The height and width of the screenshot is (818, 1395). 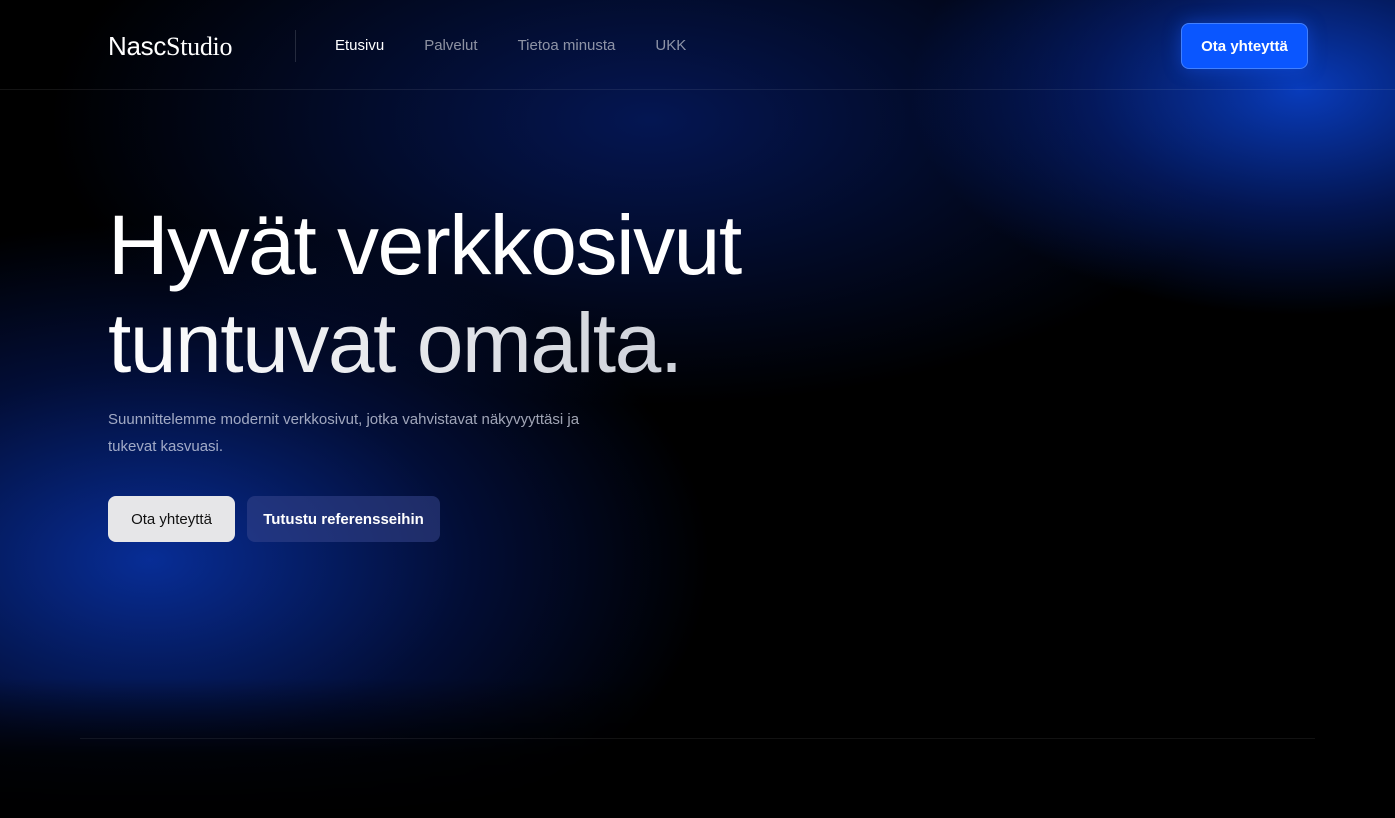 What do you see at coordinates (359, 46) in the screenshot?
I see `nav-item-etusivu: Etusivu` at bounding box center [359, 46].